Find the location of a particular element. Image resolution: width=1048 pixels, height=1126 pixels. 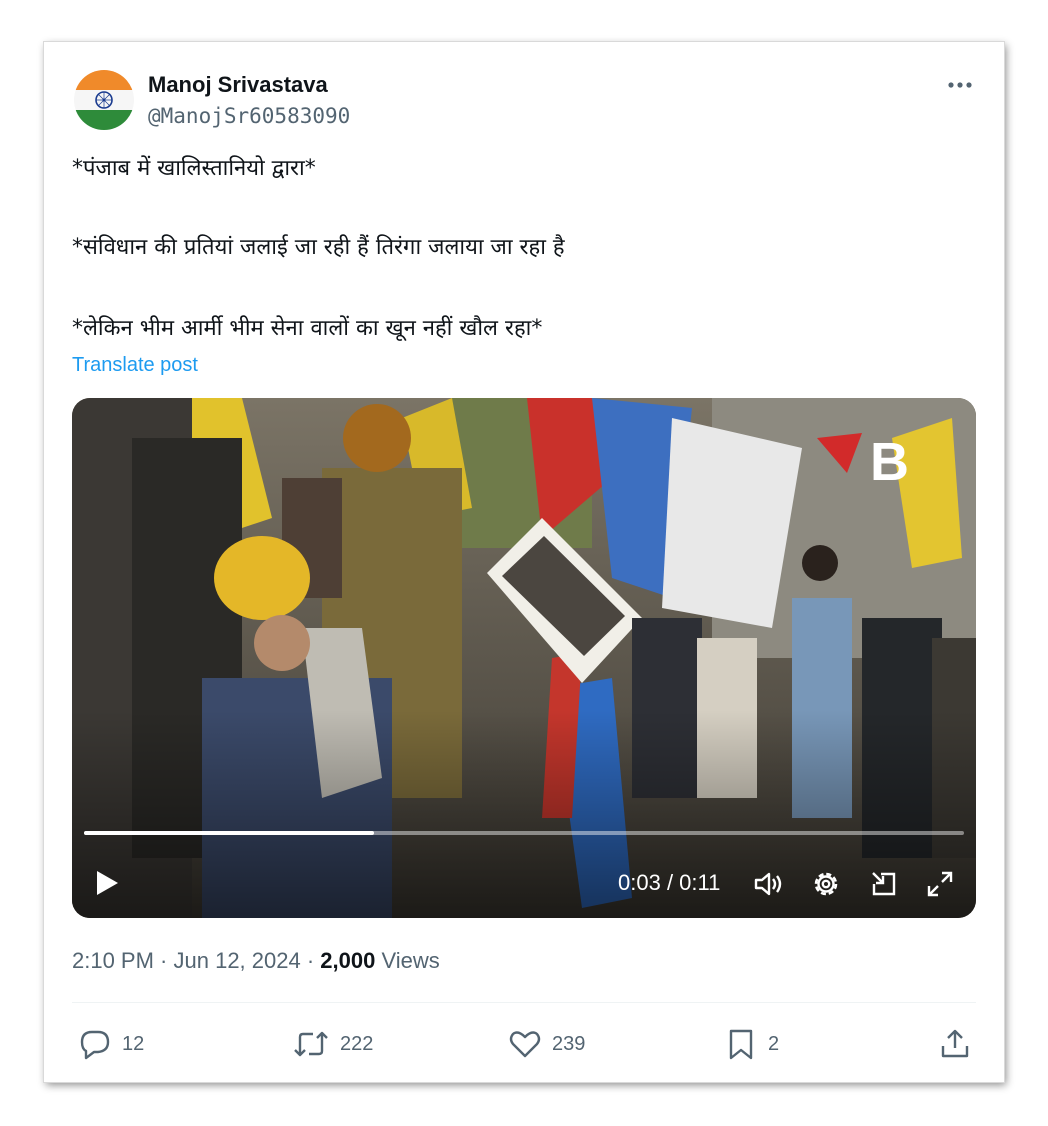

video-current-time: 0:03 is located at coordinates (639, 882).